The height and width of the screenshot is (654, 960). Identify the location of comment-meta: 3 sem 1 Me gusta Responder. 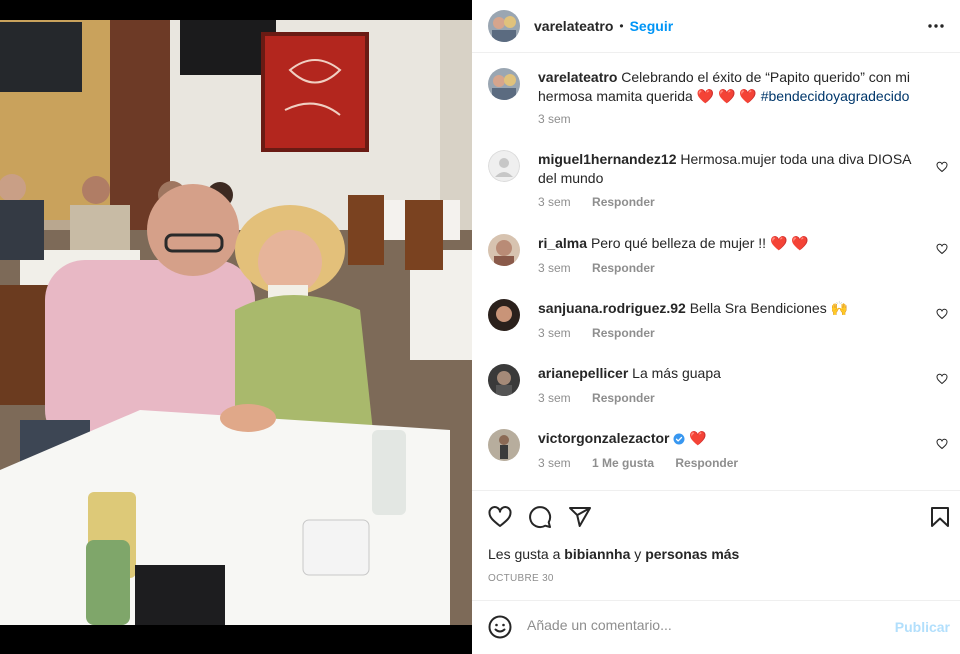
(647, 463).